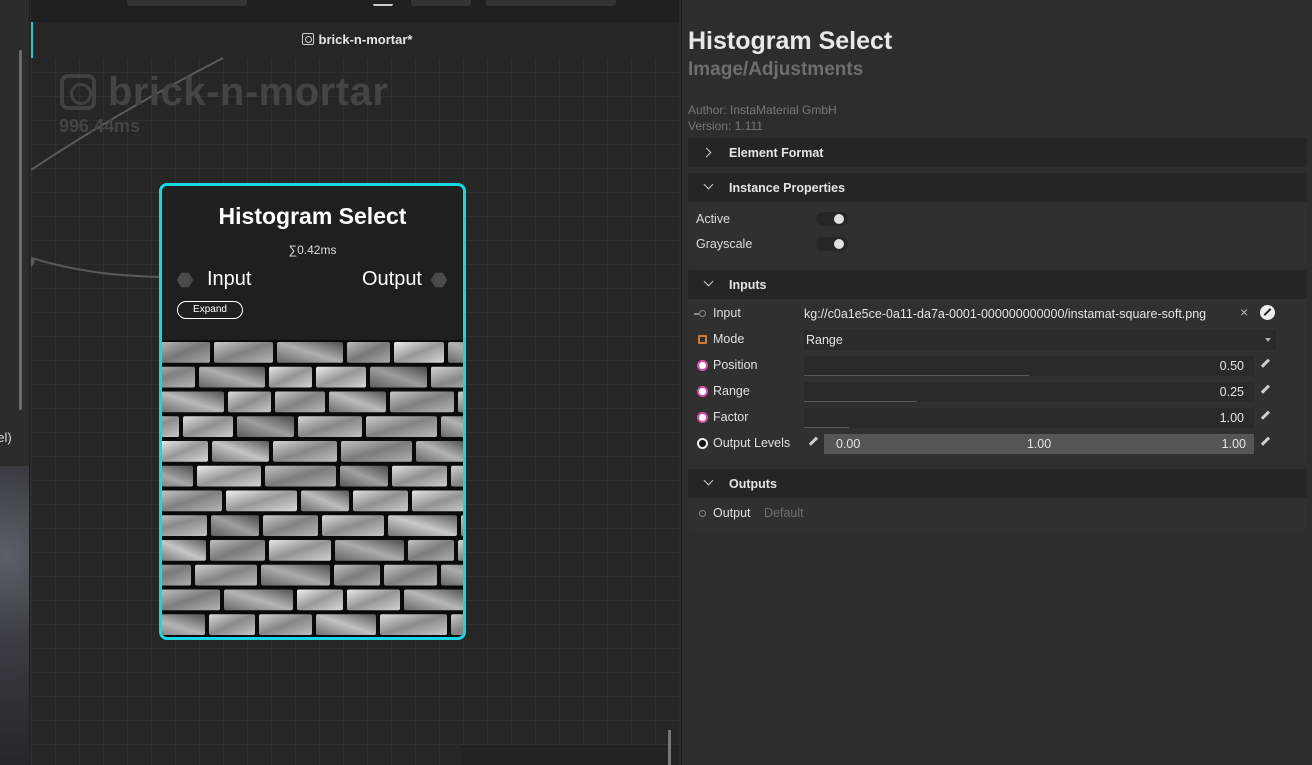  What do you see at coordinates (824, 340) in the screenshot?
I see `mode-value: Range` at bounding box center [824, 340].